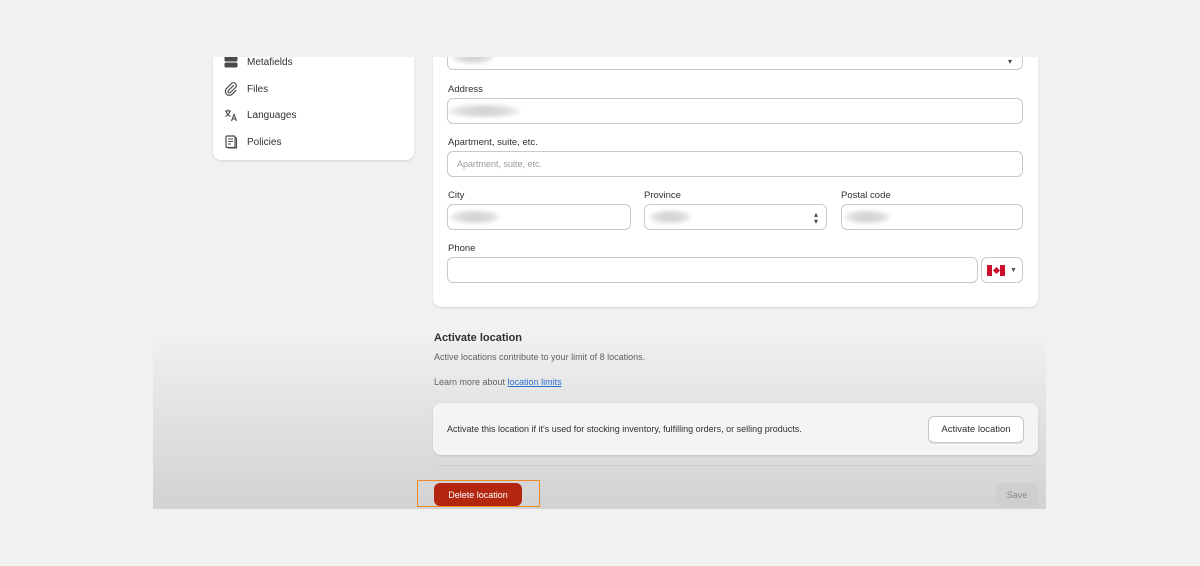  I want to click on sidebar-item-label: Policies, so click(264, 142).